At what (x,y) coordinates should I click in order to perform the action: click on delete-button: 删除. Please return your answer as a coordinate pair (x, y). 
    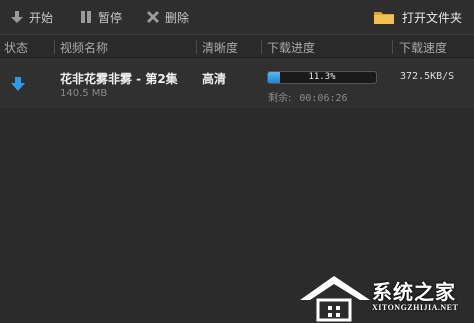
    Looking at the image, I should click on (167, 17).